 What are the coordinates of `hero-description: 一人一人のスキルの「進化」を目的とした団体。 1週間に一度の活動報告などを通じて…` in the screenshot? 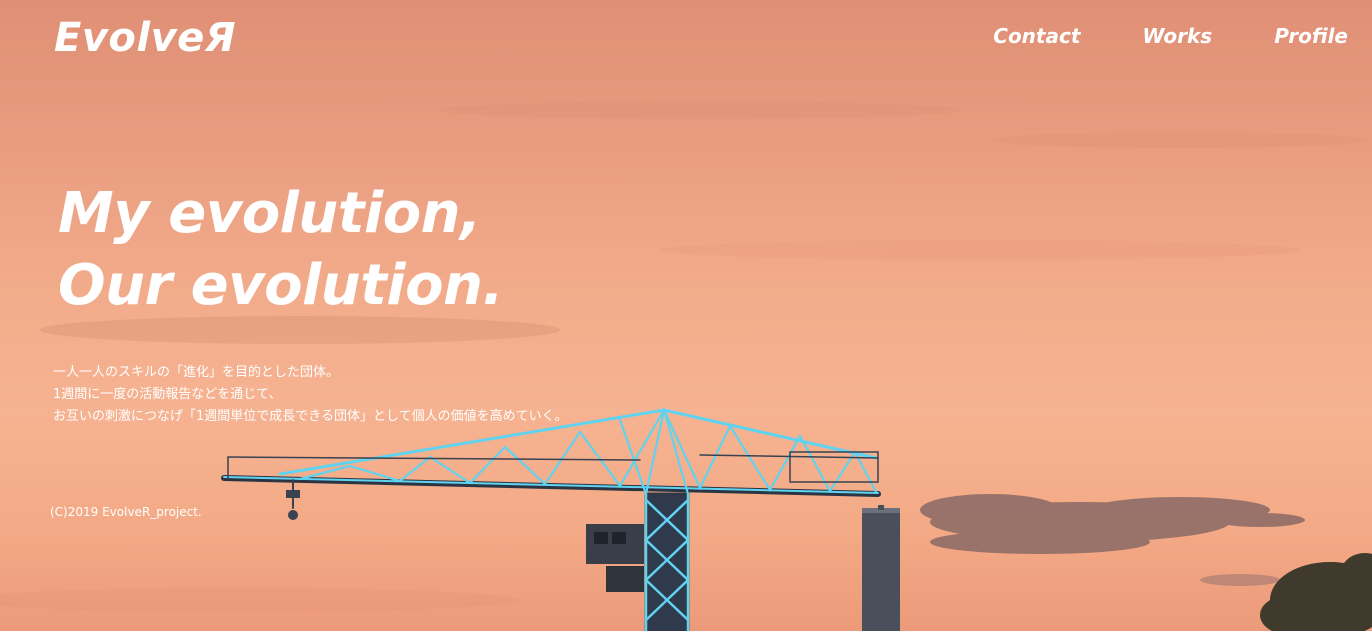 It's located at (310, 395).